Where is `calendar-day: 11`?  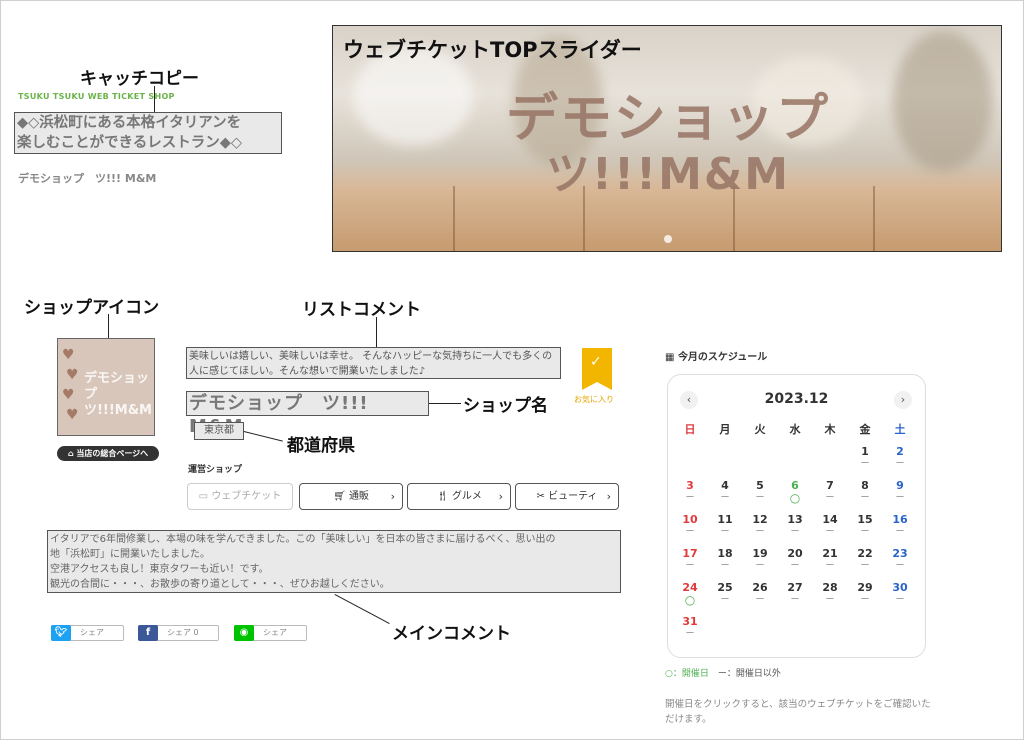 calendar-day: 11 is located at coordinates (725, 519).